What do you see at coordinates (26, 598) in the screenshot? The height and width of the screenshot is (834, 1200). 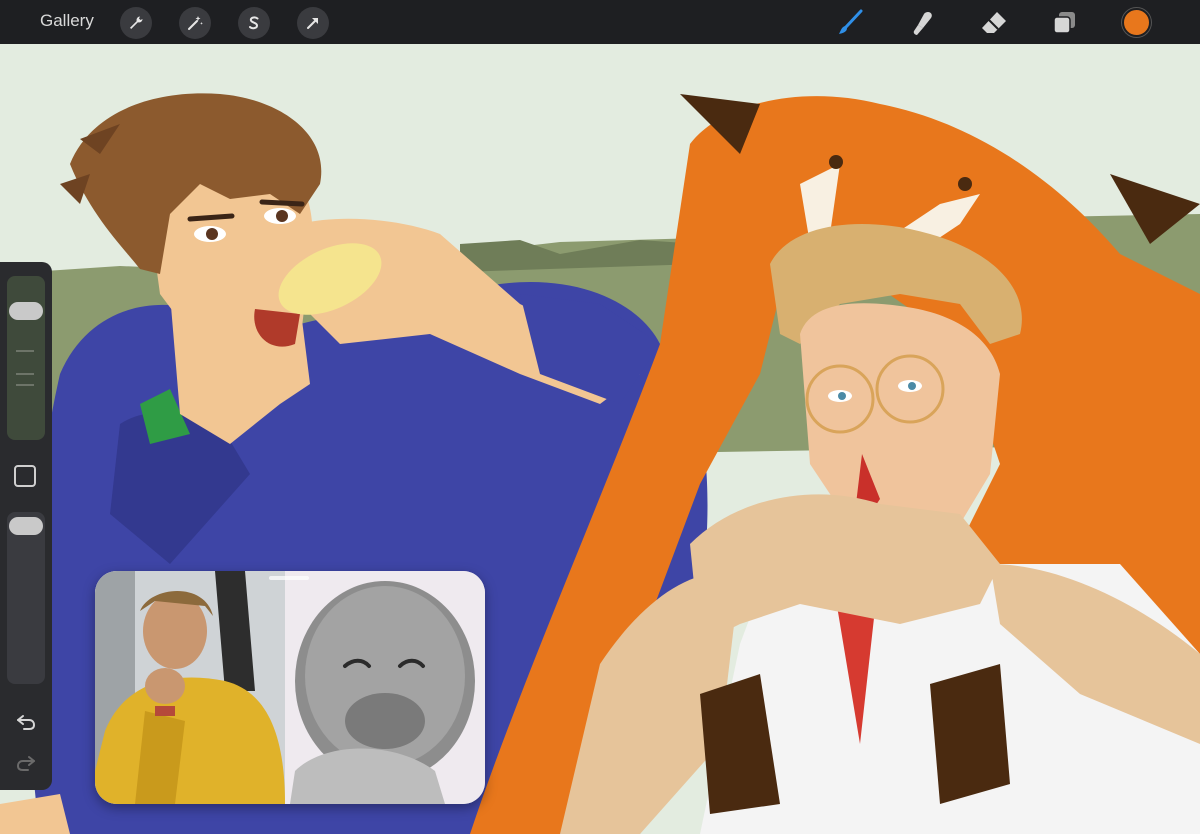 I see `opacity-slider` at bounding box center [26, 598].